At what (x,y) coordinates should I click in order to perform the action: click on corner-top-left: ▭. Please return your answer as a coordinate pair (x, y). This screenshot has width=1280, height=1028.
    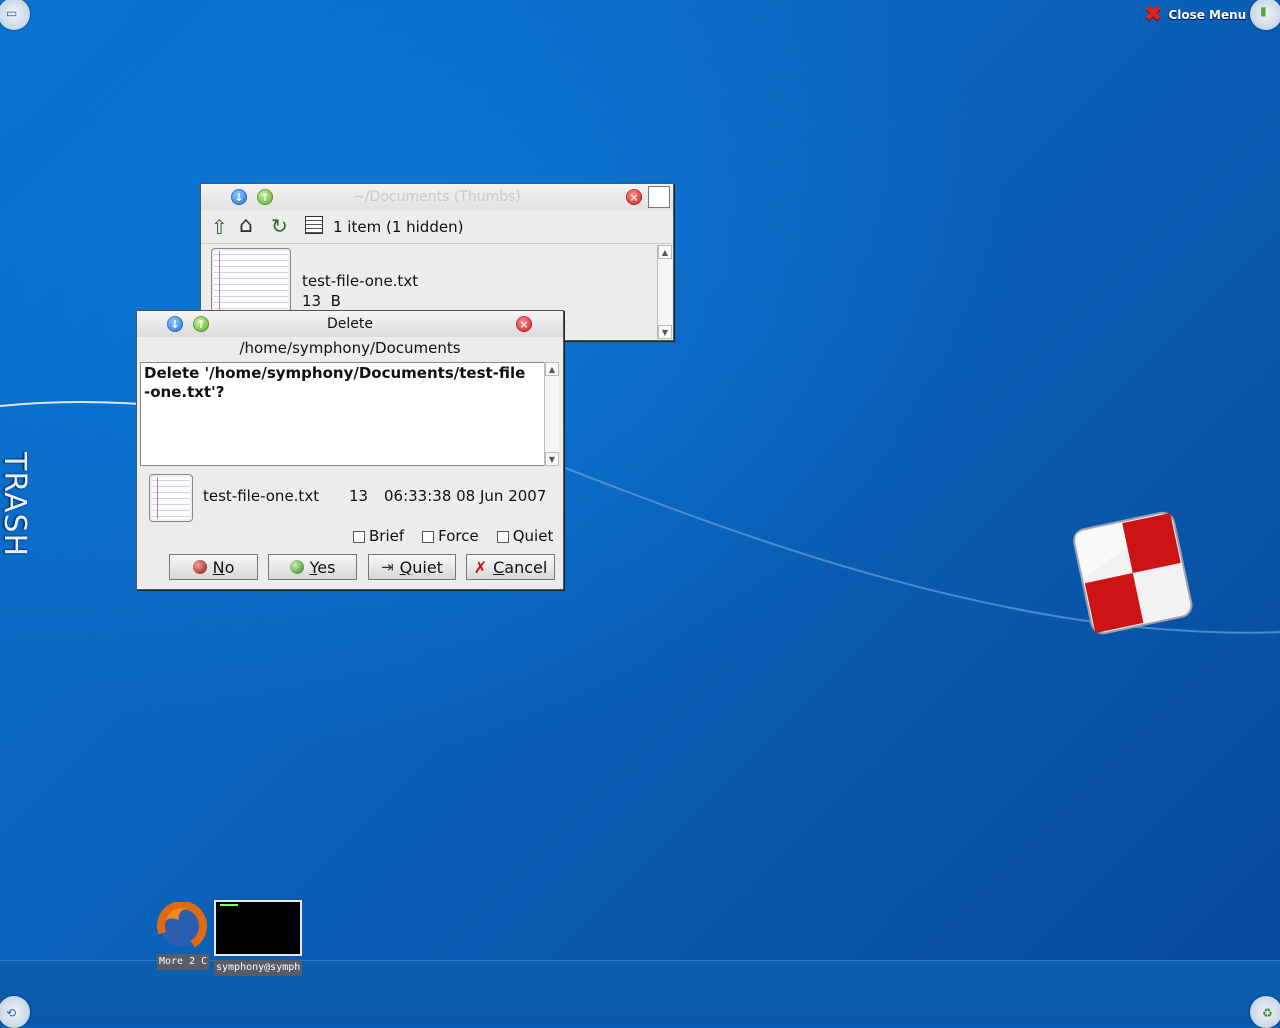
    Looking at the image, I should click on (15, 15).